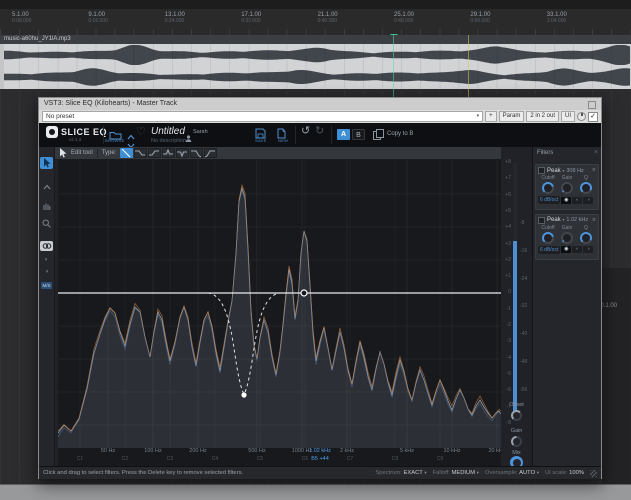 The width and height of the screenshot is (631, 500). What do you see at coordinates (516, 431) in the screenshot?
I see `gain-label: Gain` at bounding box center [516, 431].